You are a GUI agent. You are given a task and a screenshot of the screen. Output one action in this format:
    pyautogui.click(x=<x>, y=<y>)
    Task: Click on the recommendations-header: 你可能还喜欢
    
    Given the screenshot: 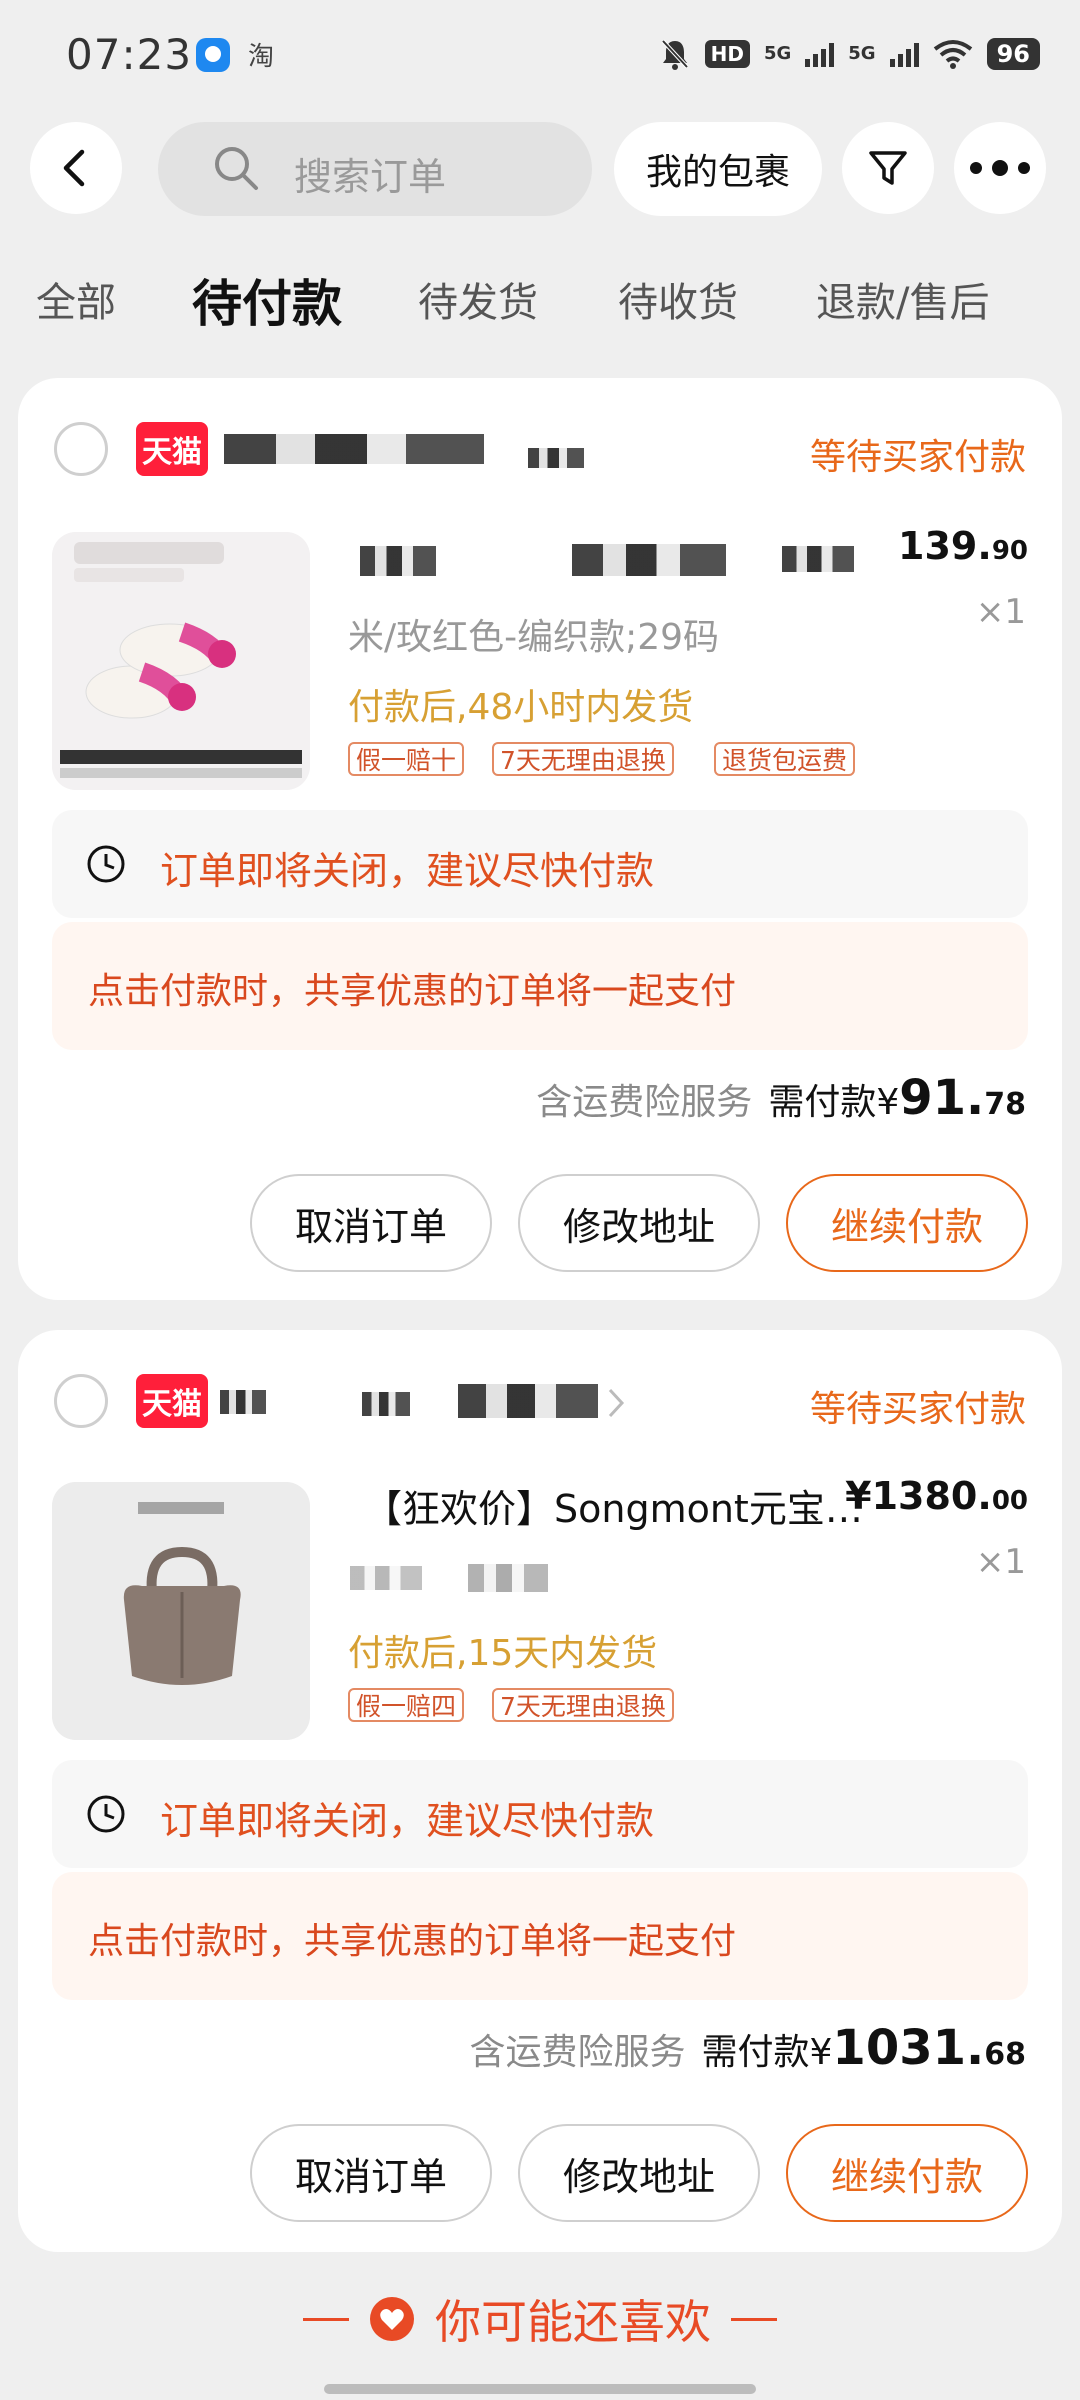 What is the action you would take?
    pyautogui.click(x=540, y=2319)
    